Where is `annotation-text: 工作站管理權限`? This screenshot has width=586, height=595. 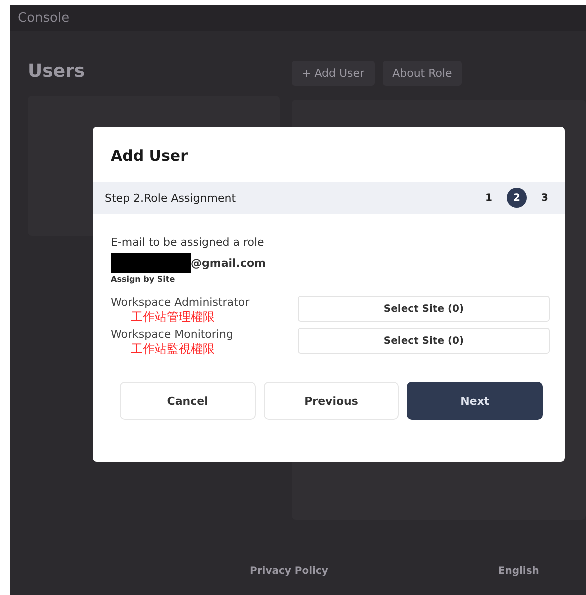 annotation-text: 工作站管理權限 is located at coordinates (173, 317).